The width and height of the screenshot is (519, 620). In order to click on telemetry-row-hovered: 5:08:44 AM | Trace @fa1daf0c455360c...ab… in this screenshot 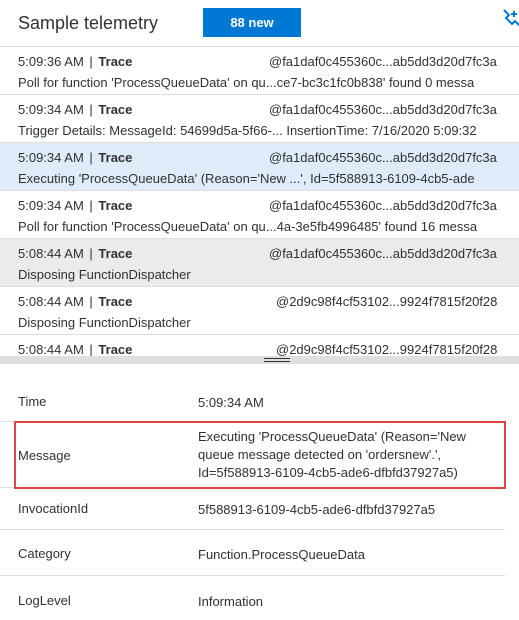, I will do `click(259, 263)`.